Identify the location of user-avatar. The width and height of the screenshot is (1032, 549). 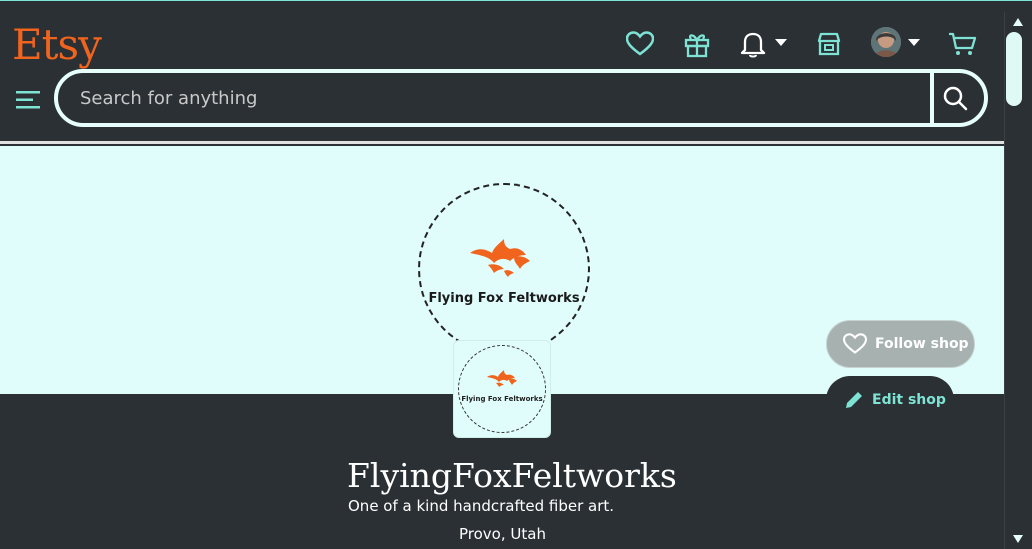
(886, 42).